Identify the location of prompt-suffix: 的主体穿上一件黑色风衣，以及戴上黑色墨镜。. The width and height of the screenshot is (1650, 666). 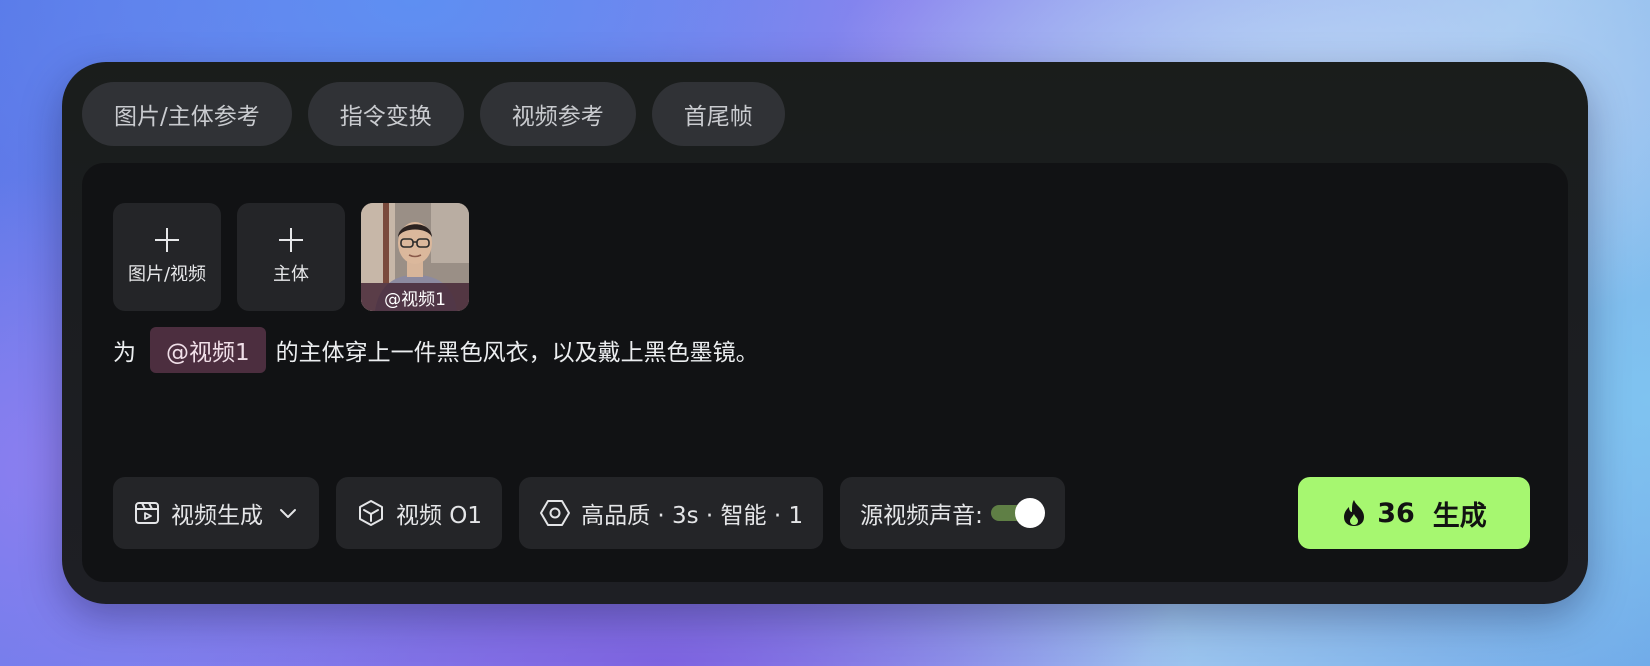
(517, 353).